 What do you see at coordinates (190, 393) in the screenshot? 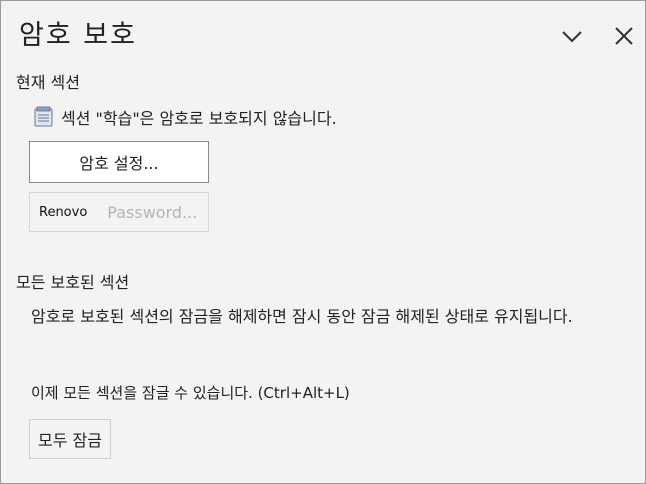
I see `lock-hint-text: 이제 모든 섹션을 잠글 수 있습니다. (Ctrl+Alt+L)` at bounding box center [190, 393].